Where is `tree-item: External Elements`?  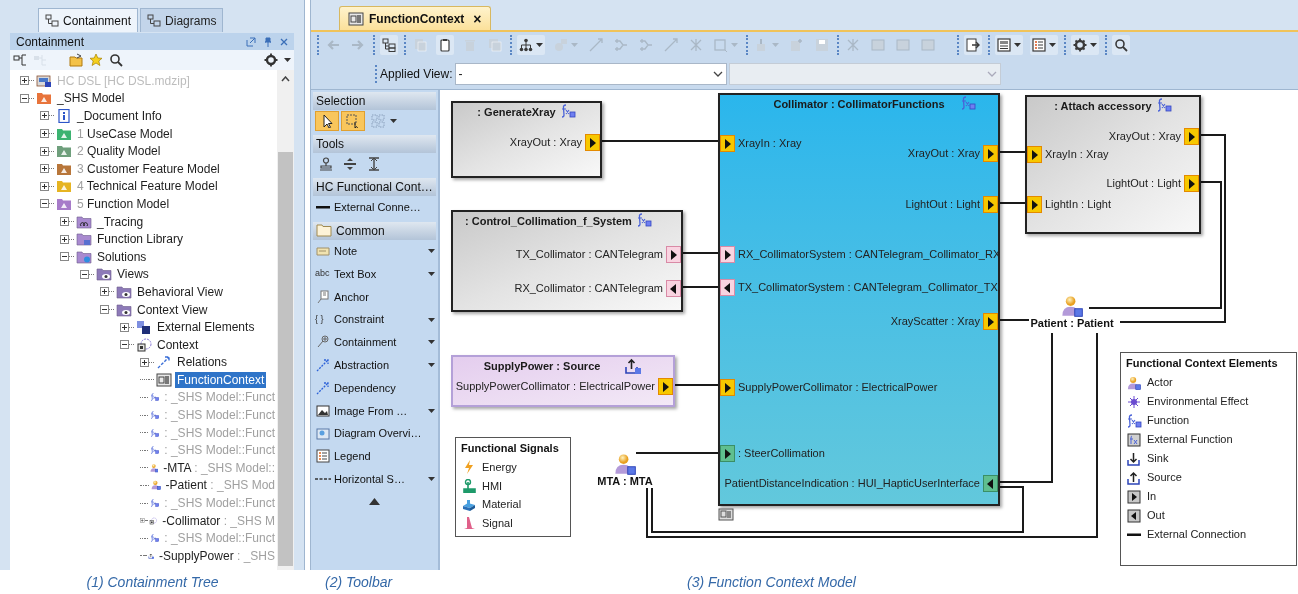 tree-item: External Elements is located at coordinates (206, 327).